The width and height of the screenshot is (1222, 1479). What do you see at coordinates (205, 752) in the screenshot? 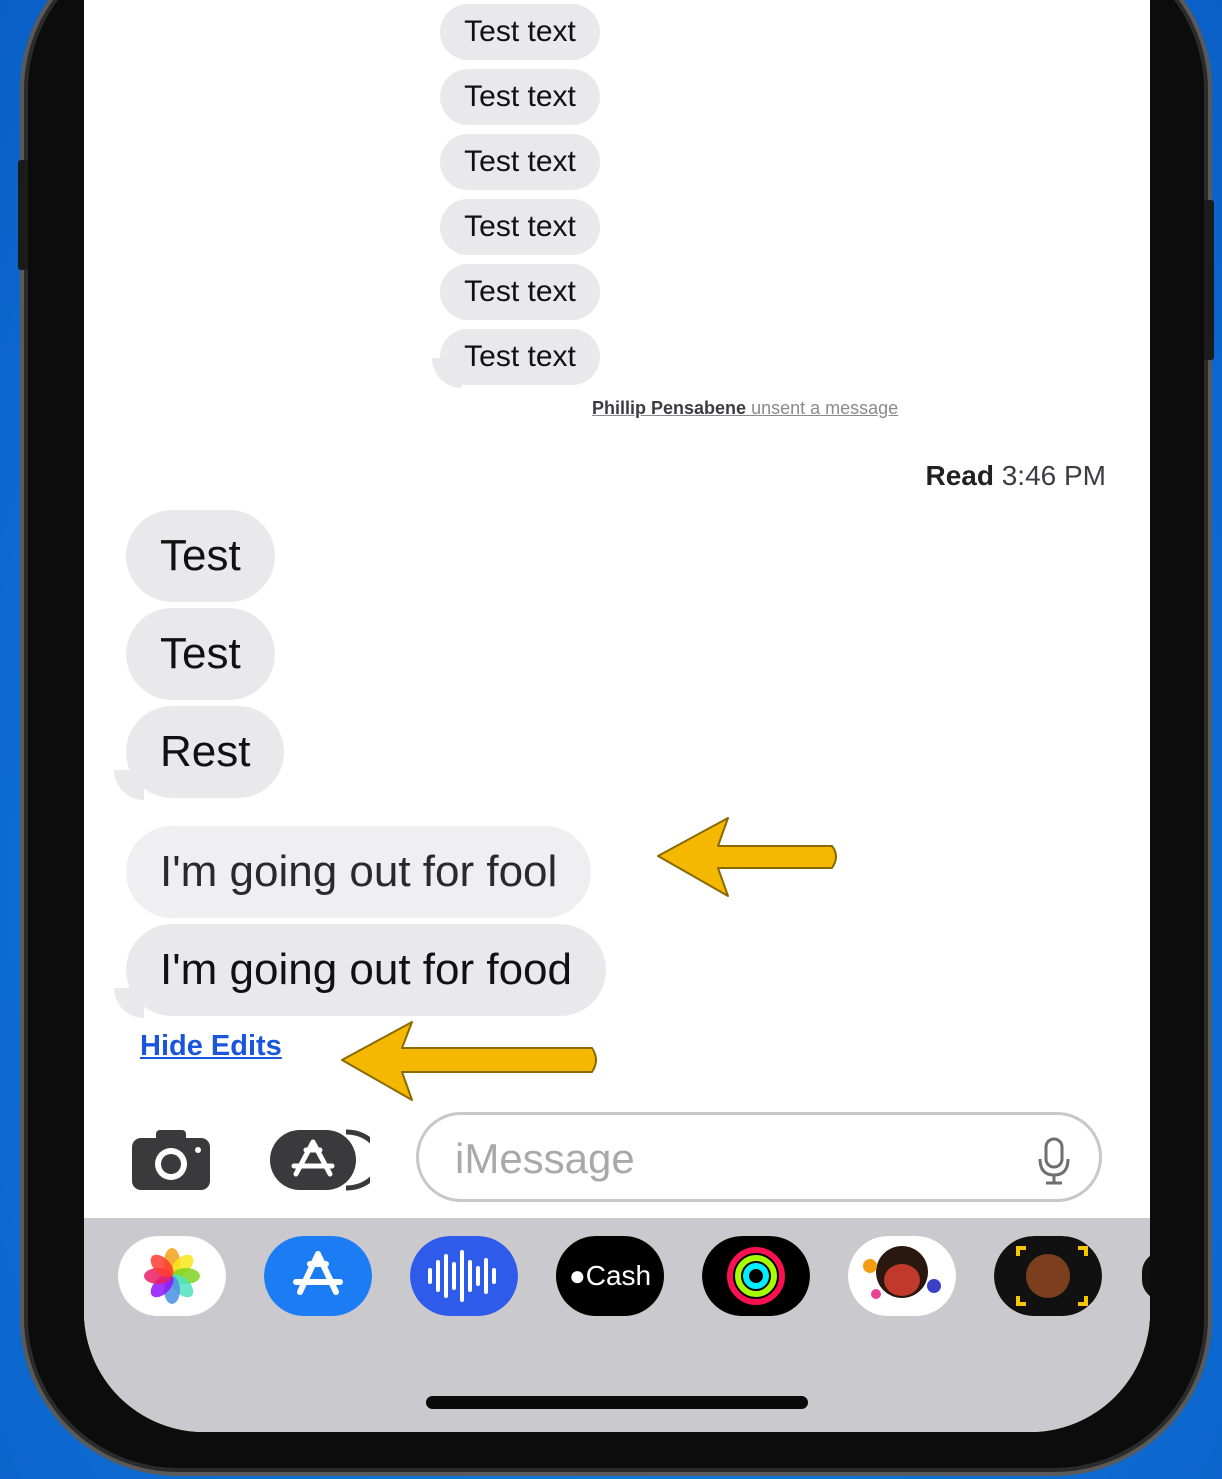
I see `message-bubble: Rest` at bounding box center [205, 752].